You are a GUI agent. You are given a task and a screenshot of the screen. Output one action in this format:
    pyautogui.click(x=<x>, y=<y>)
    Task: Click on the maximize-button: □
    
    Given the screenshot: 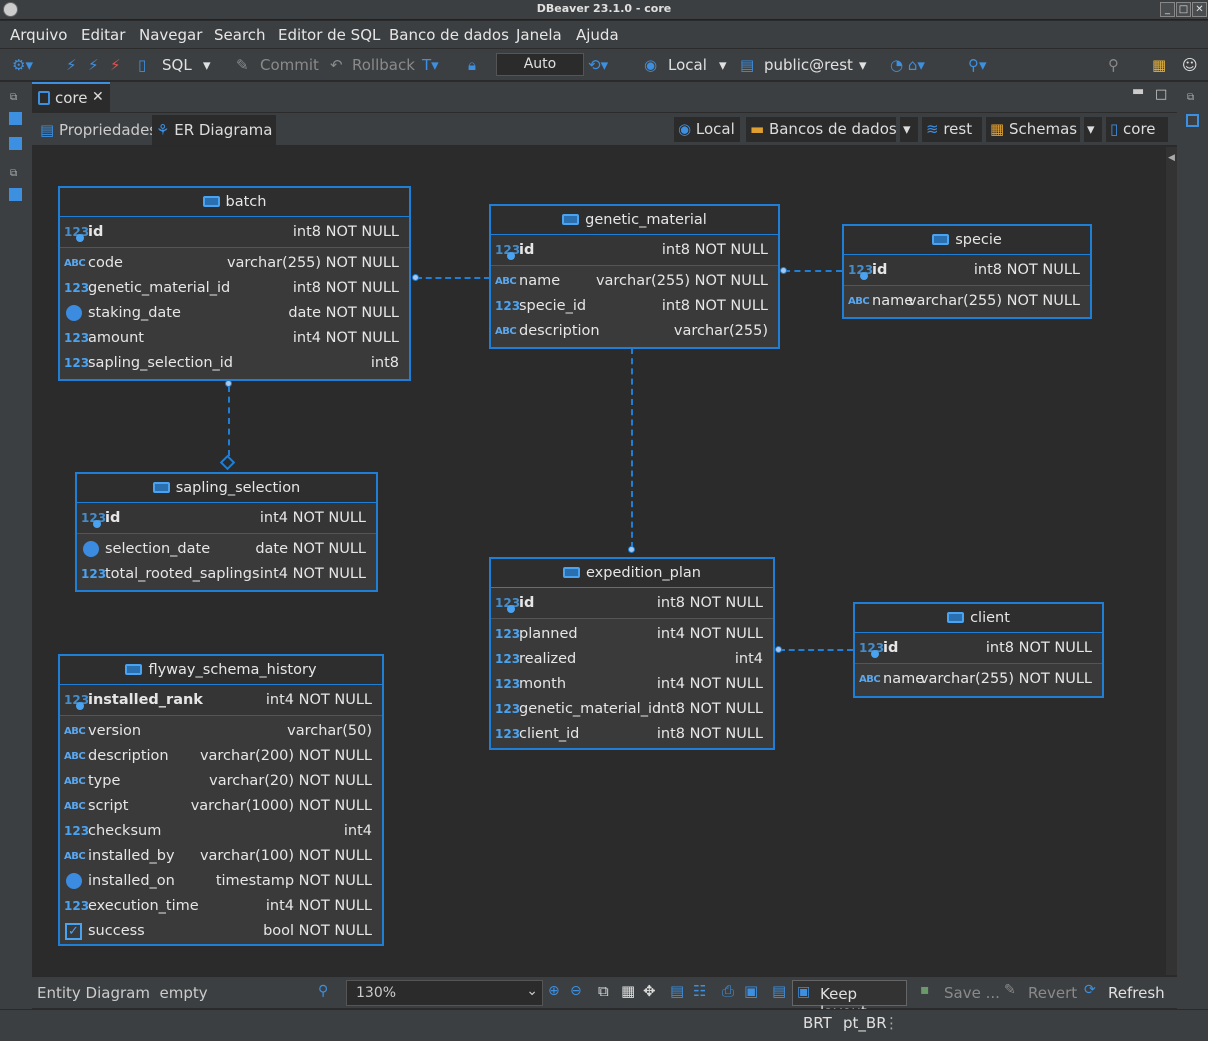 What is the action you would take?
    pyautogui.click(x=1183, y=9)
    